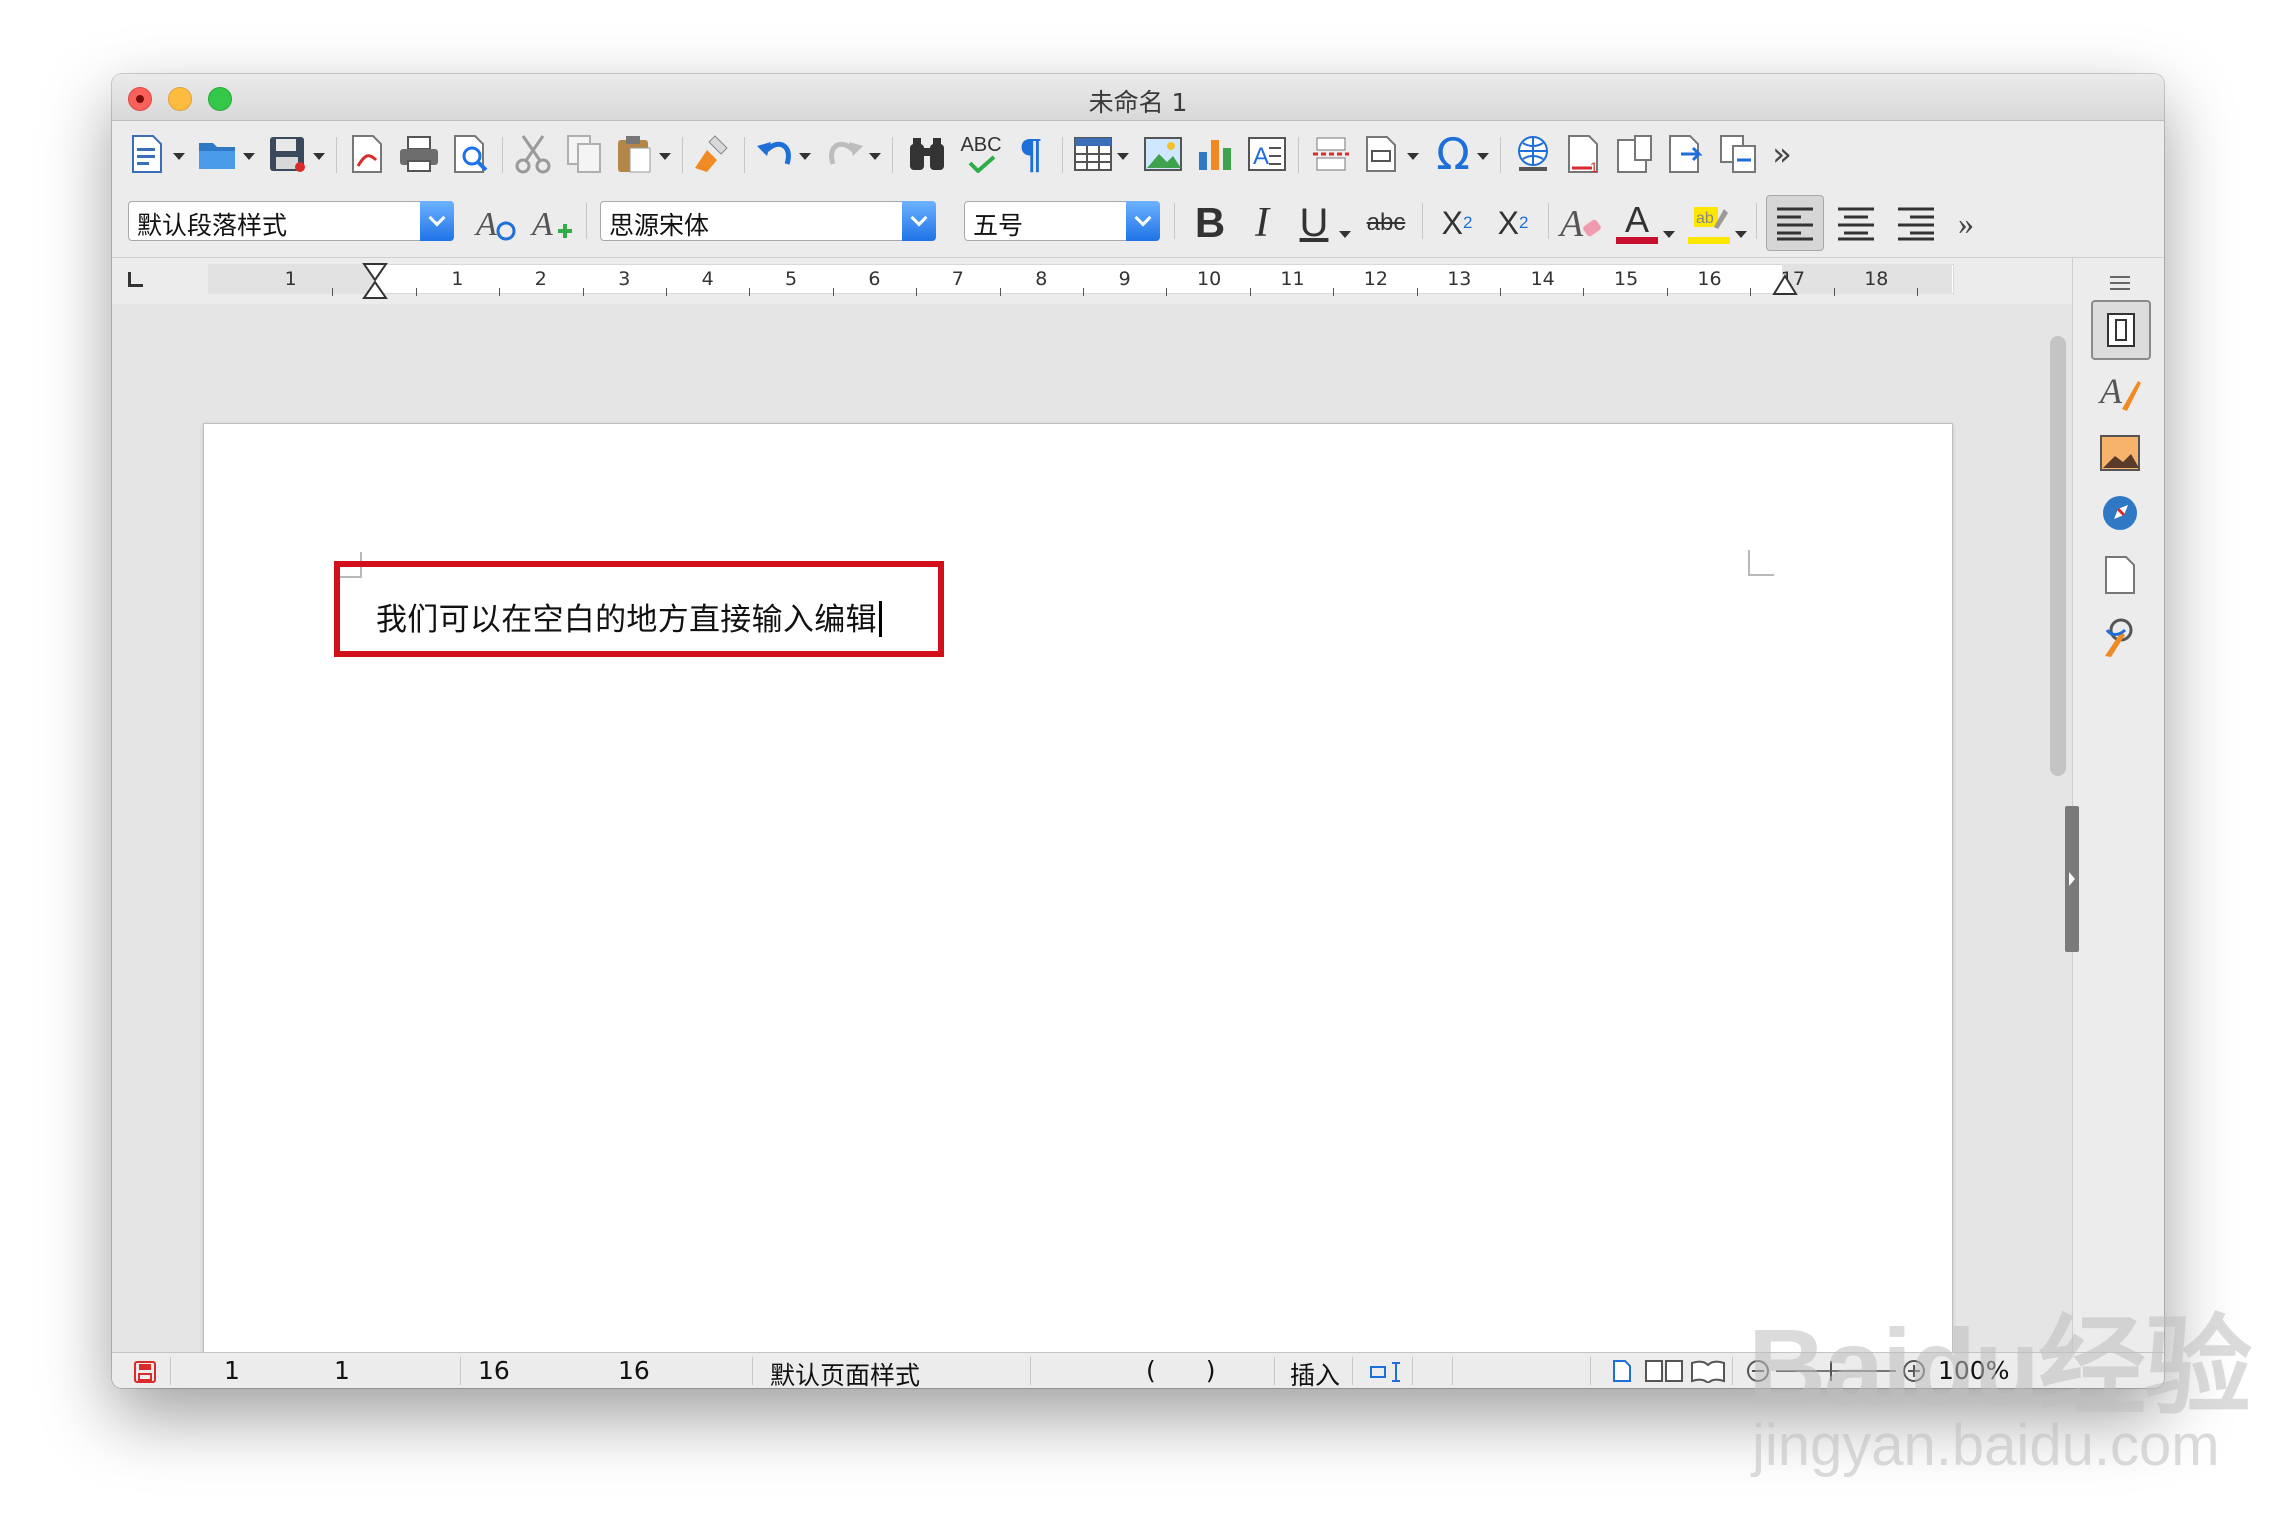 Image resolution: width=2272 pixels, height=1532 pixels. I want to click on print-preview-icon, so click(471, 154).